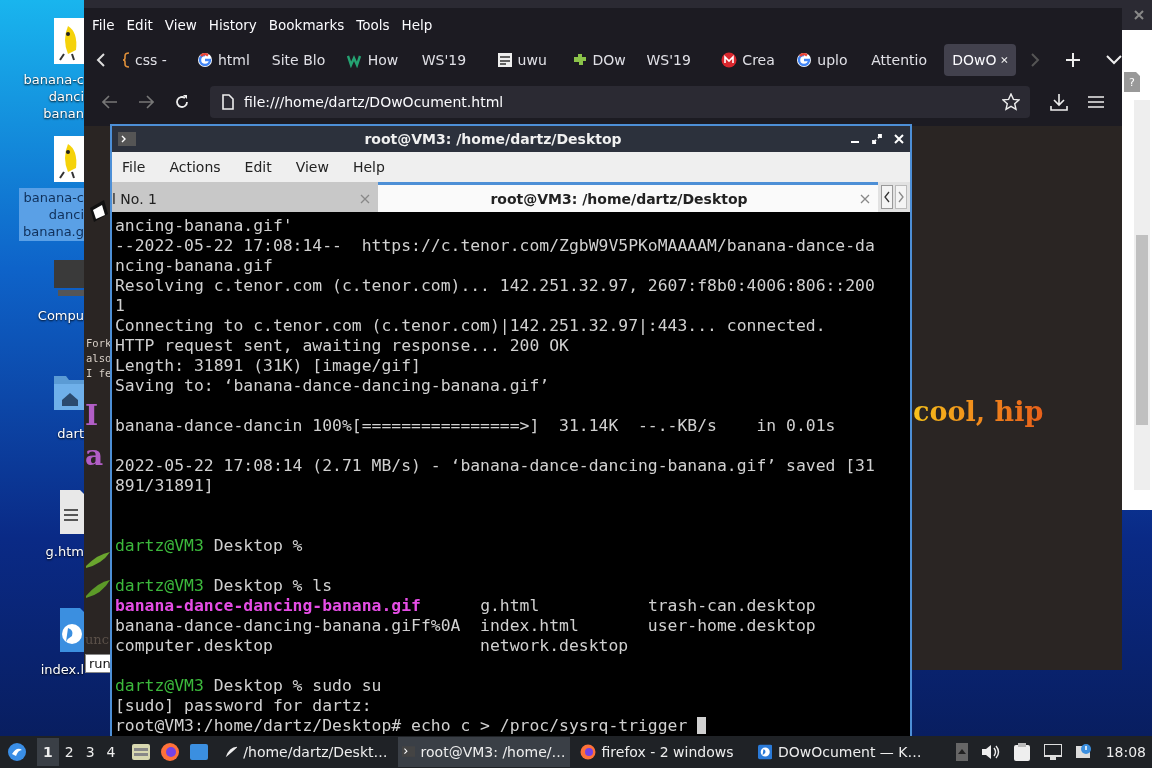  Describe the element at coordinates (60, 669) in the screenshot. I see `icon-label: index.l` at that location.